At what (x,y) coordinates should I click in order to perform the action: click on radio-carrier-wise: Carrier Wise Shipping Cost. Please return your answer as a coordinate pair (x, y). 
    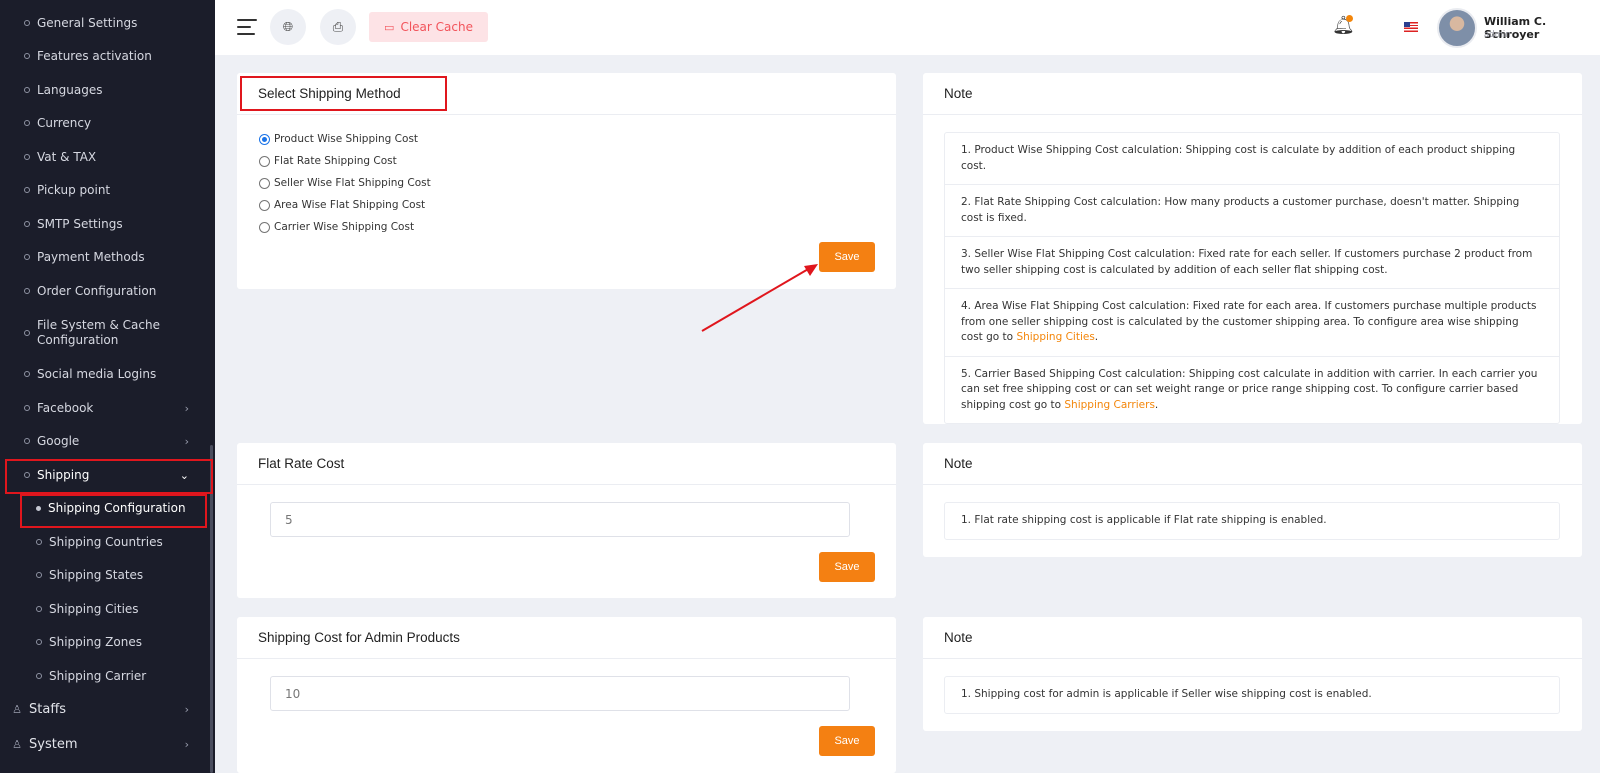
    Looking at the image, I should click on (336, 227).